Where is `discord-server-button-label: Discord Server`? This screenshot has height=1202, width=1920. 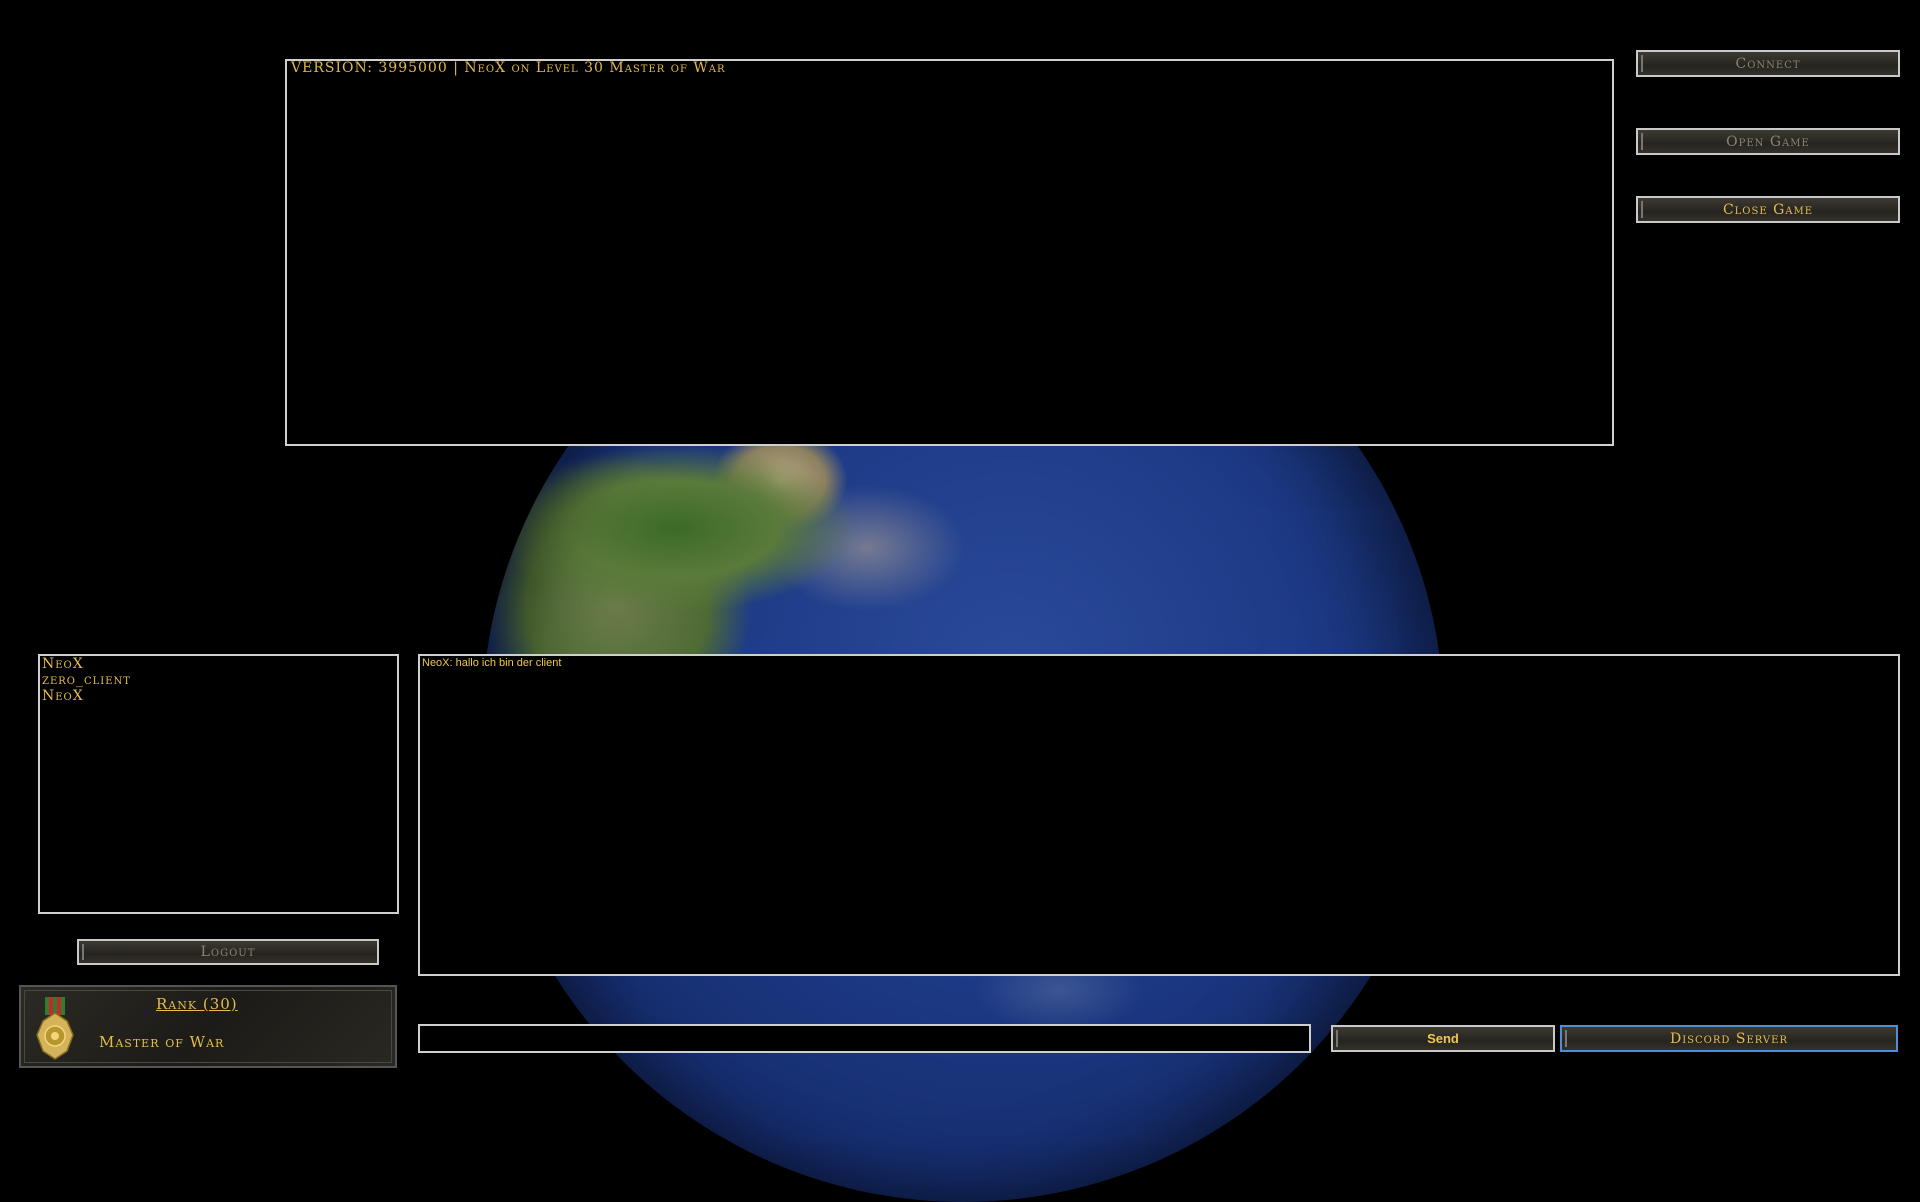
discord-server-button-label: Discord Server is located at coordinates (1729, 1038).